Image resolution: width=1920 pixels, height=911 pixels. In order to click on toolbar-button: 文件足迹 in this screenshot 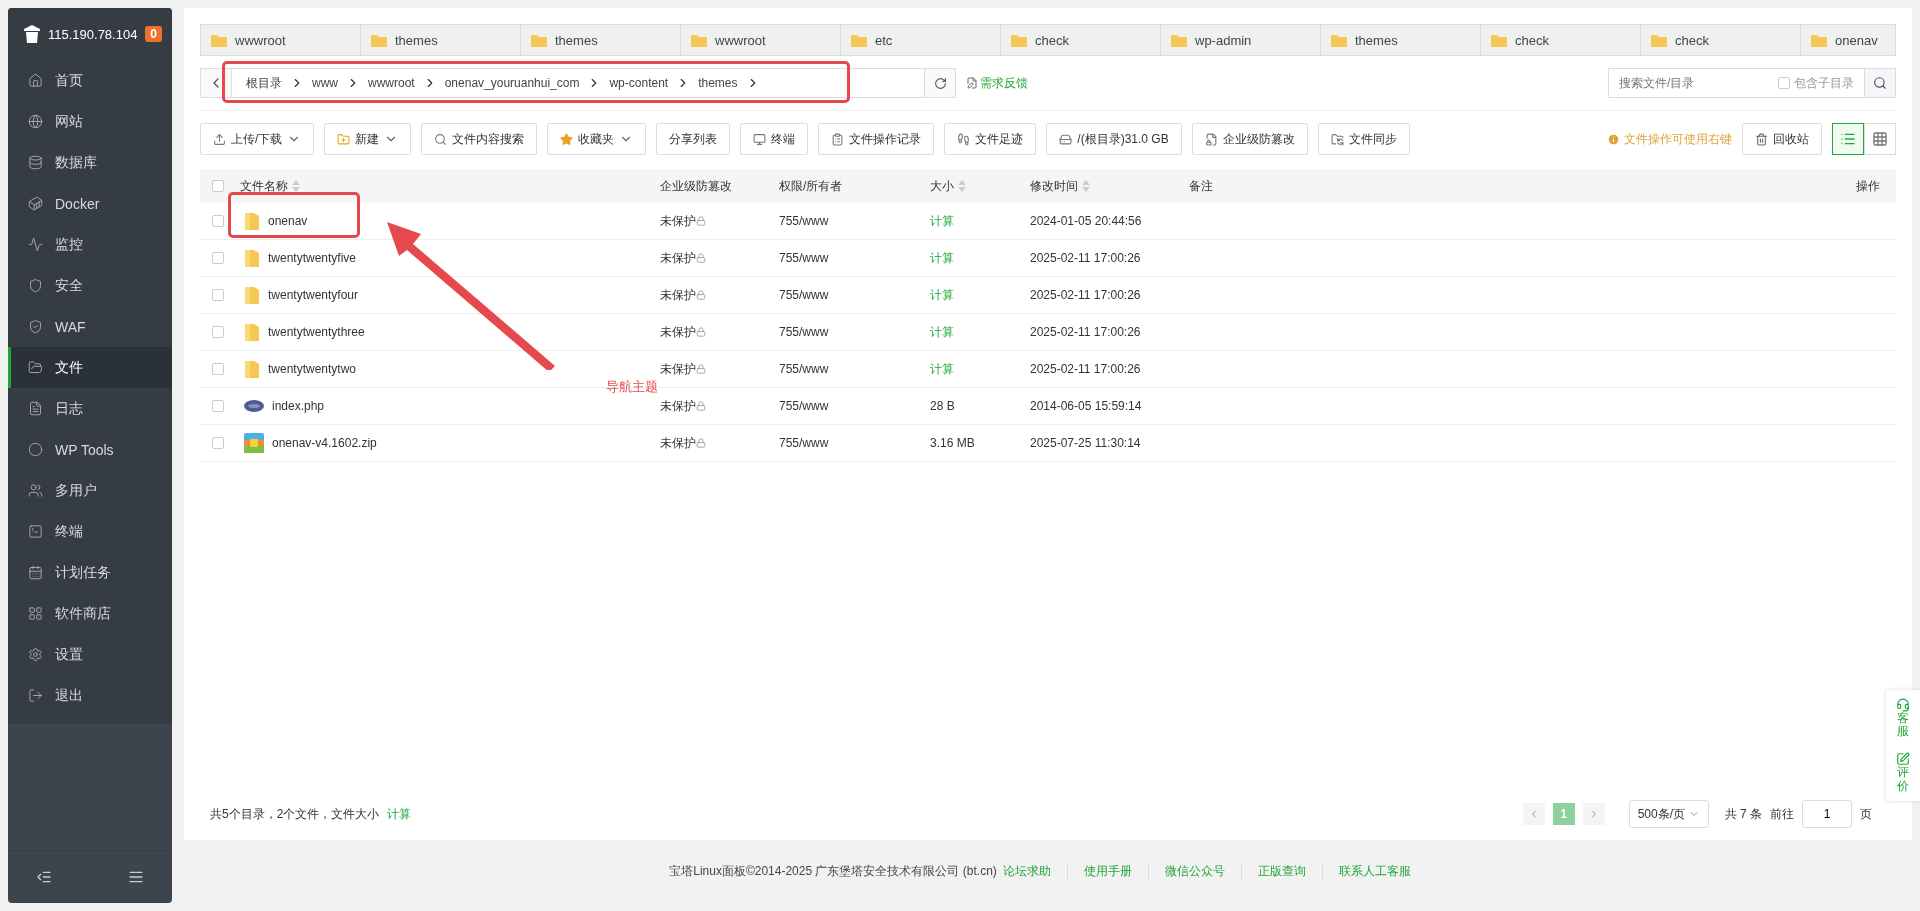, I will do `click(990, 139)`.